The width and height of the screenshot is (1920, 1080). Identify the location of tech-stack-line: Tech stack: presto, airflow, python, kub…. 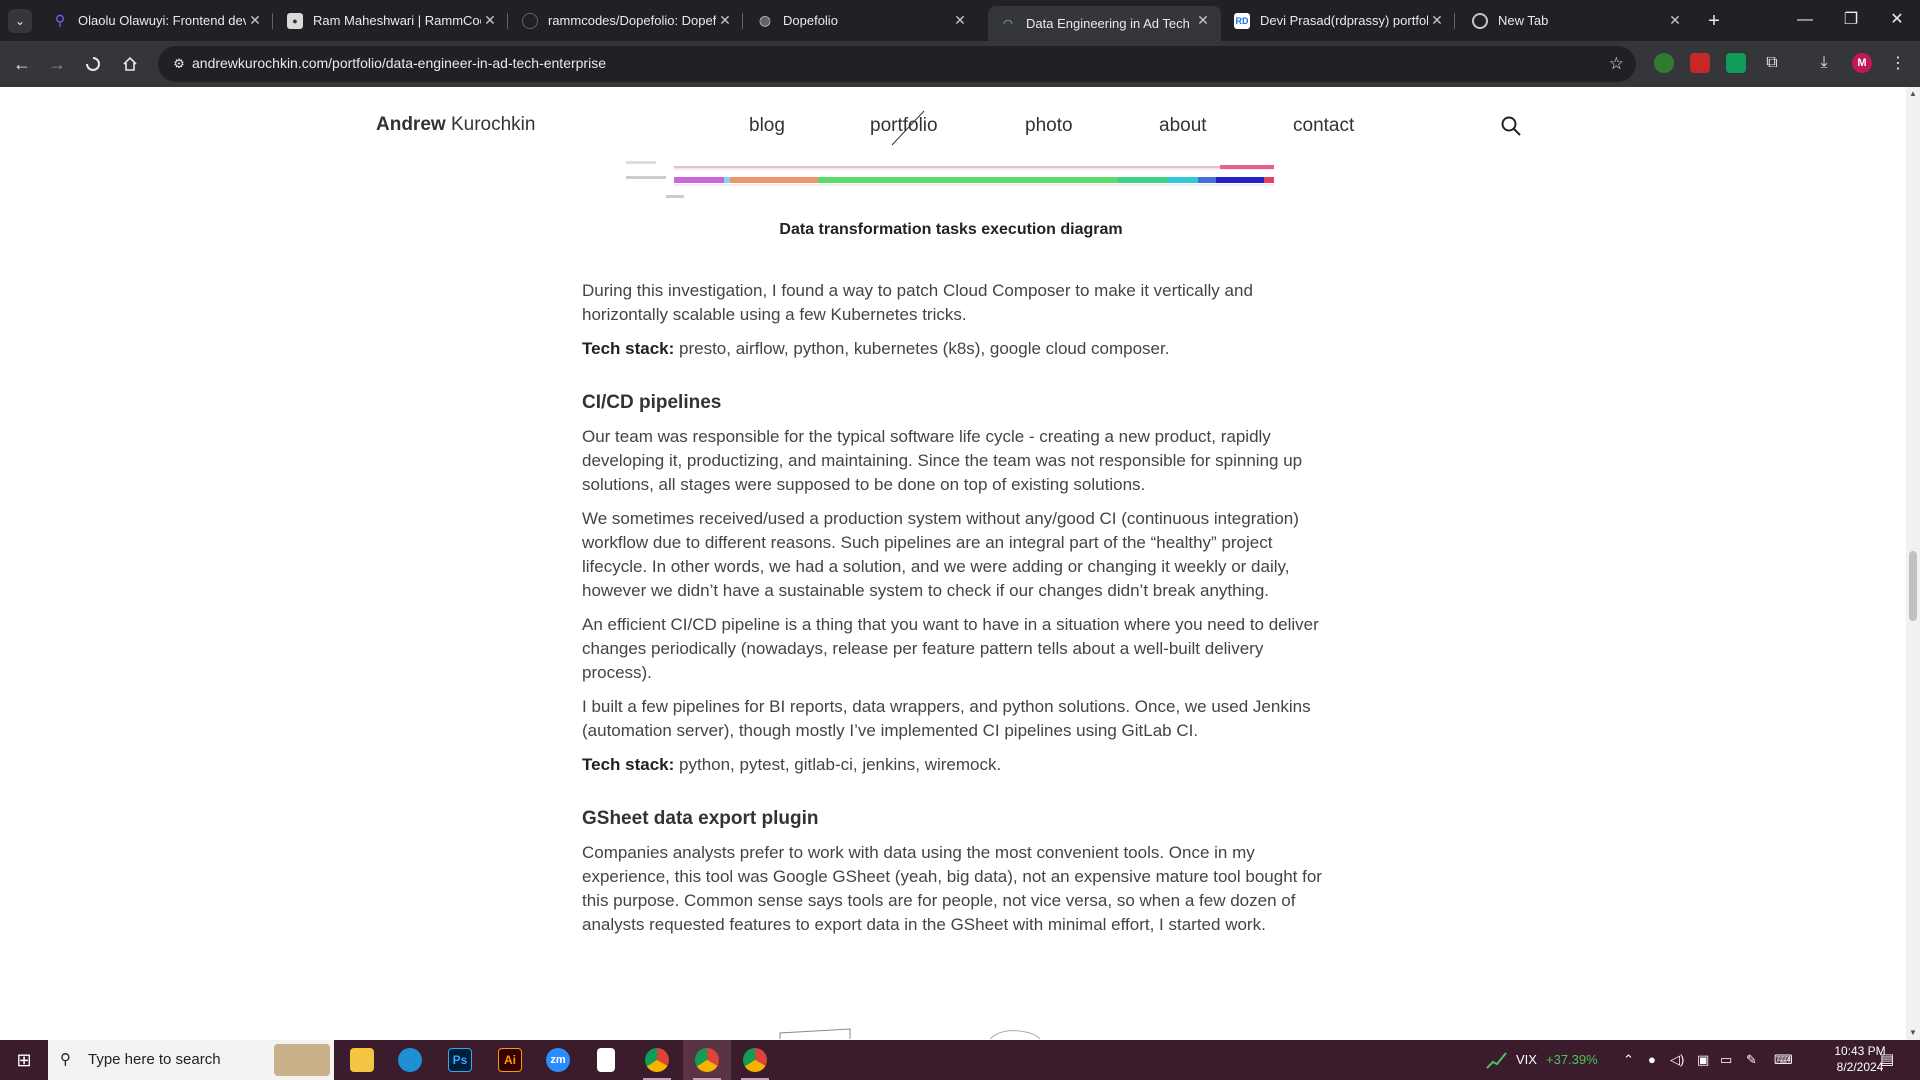
(952, 349).